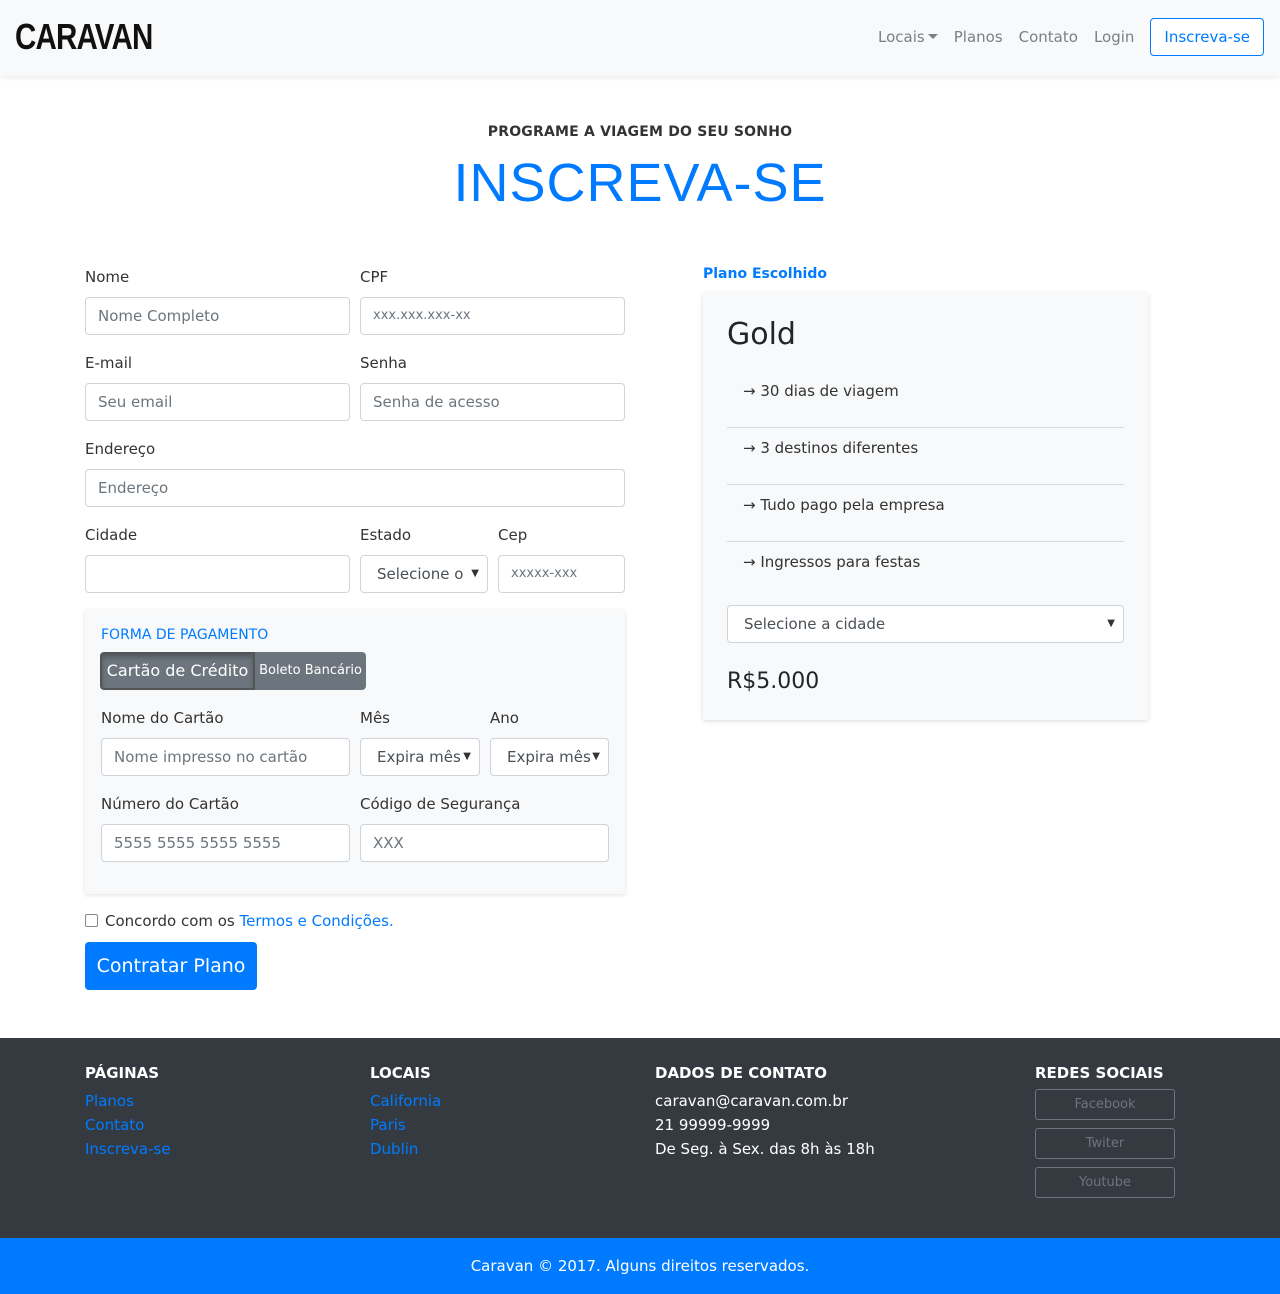 The width and height of the screenshot is (1280, 1294). Describe the element at coordinates (1099, 1073) in the screenshot. I see `footer-redes-title: REDES SOCIAIS` at that location.